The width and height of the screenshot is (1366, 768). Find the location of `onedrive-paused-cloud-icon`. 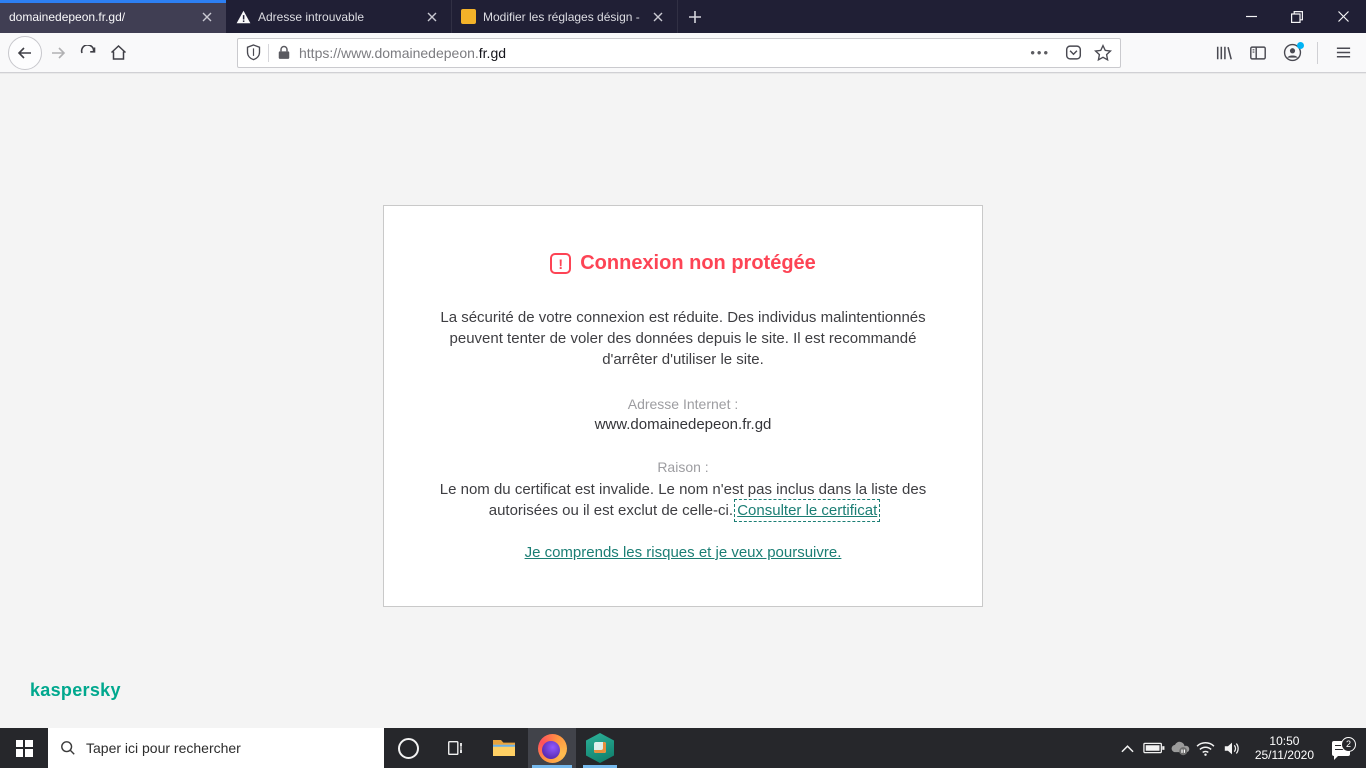

onedrive-paused-cloud-icon is located at coordinates (1180, 748).